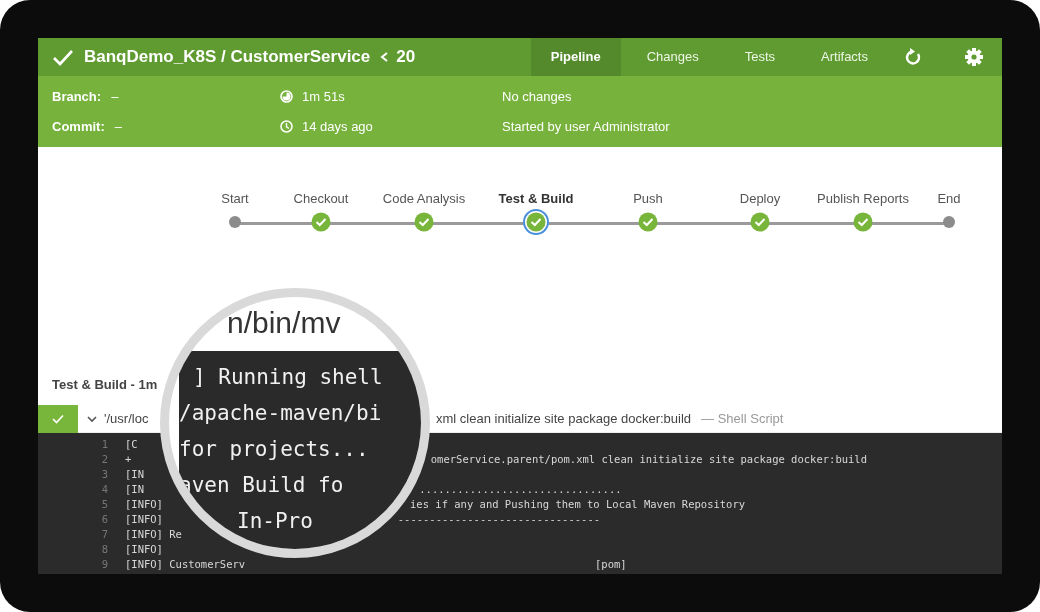  What do you see at coordinates (611, 564) in the screenshot?
I see `log-text: [pom]` at bounding box center [611, 564].